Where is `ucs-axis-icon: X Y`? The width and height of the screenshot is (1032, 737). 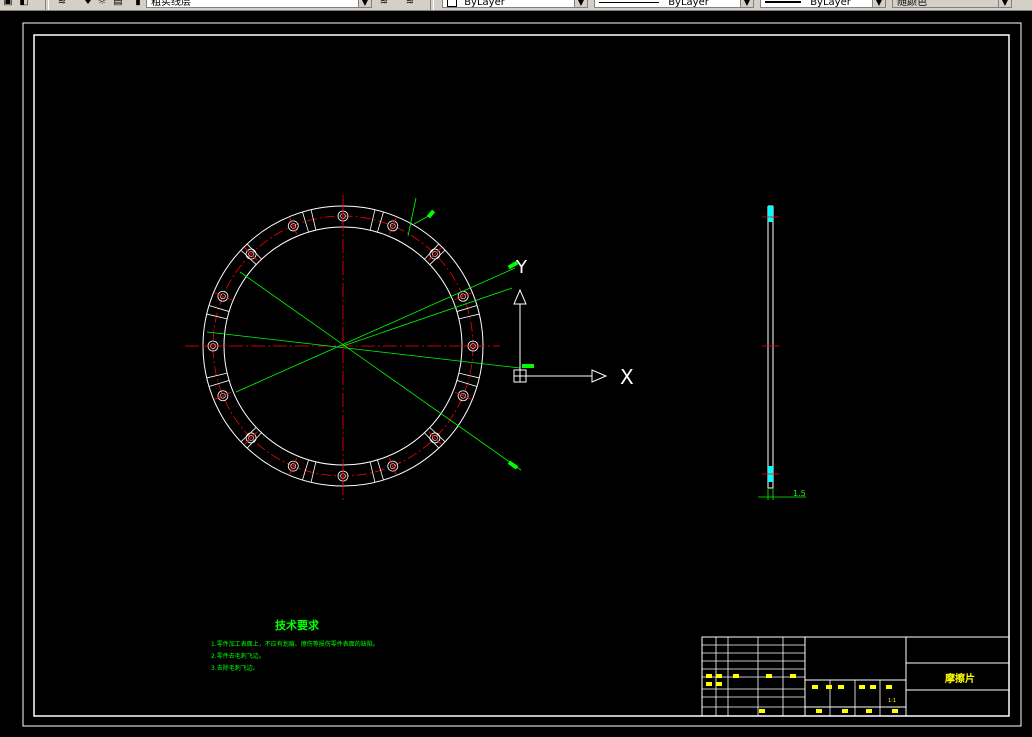
ucs-axis-icon: X Y is located at coordinates (573, 323).